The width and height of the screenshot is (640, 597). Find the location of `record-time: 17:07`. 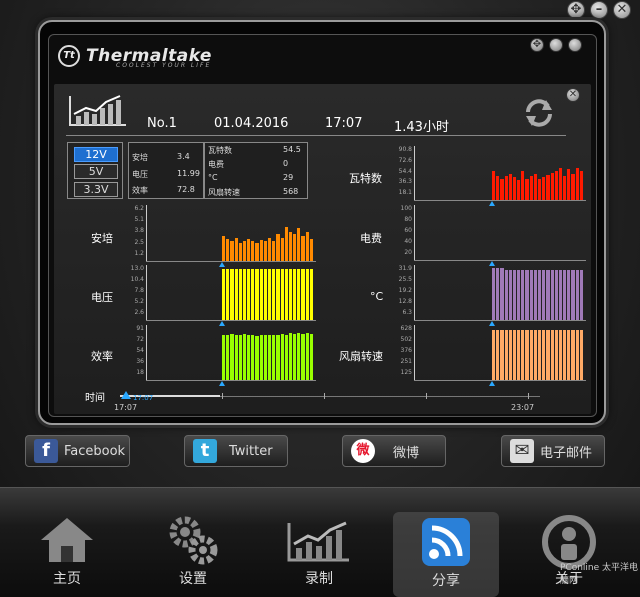

record-time: 17:07 is located at coordinates (344, 123).